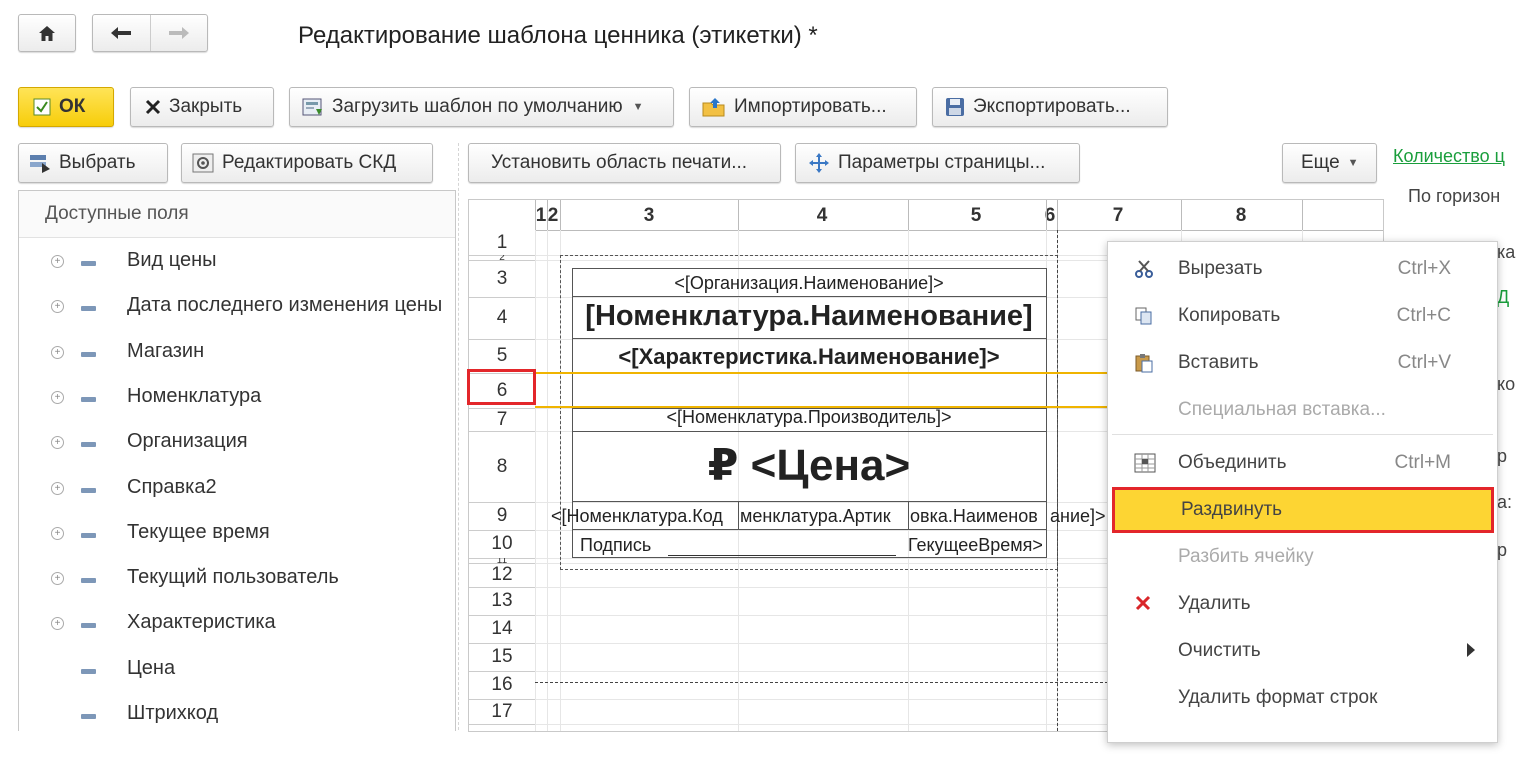  I want to click on row-header: 7, so click(502, 419).